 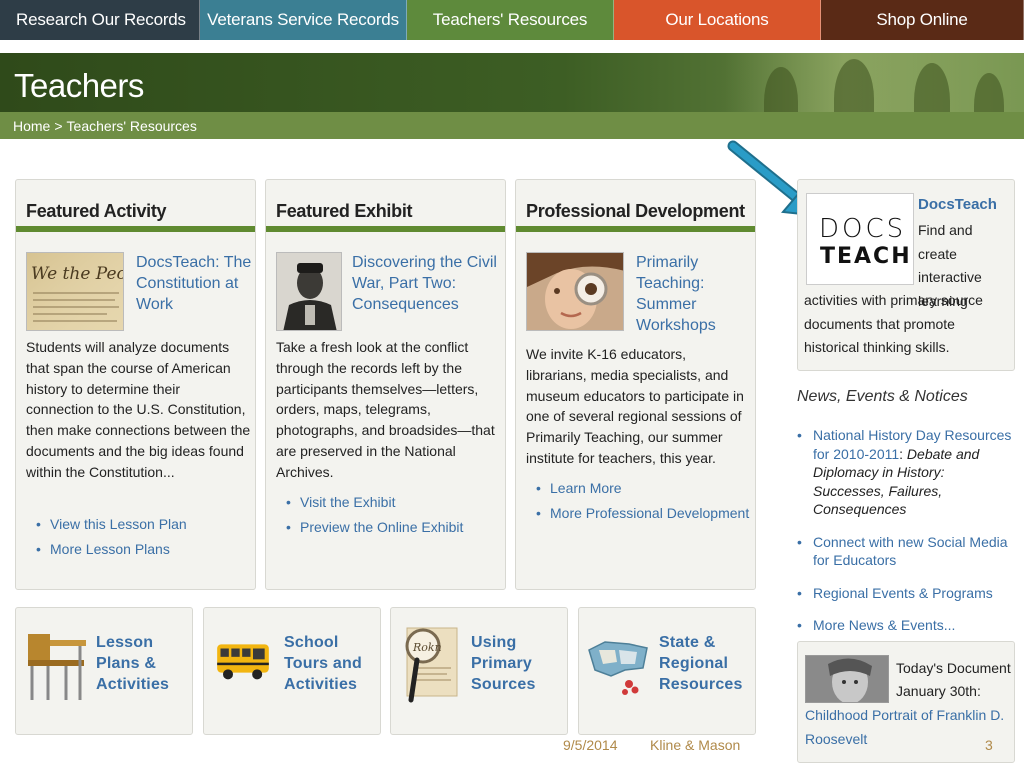 What do you see at coordinates (954, 680) in the screenshot?
I see `todays-document-label: Today's Document January 30th:` at bounding box center [954, 680].